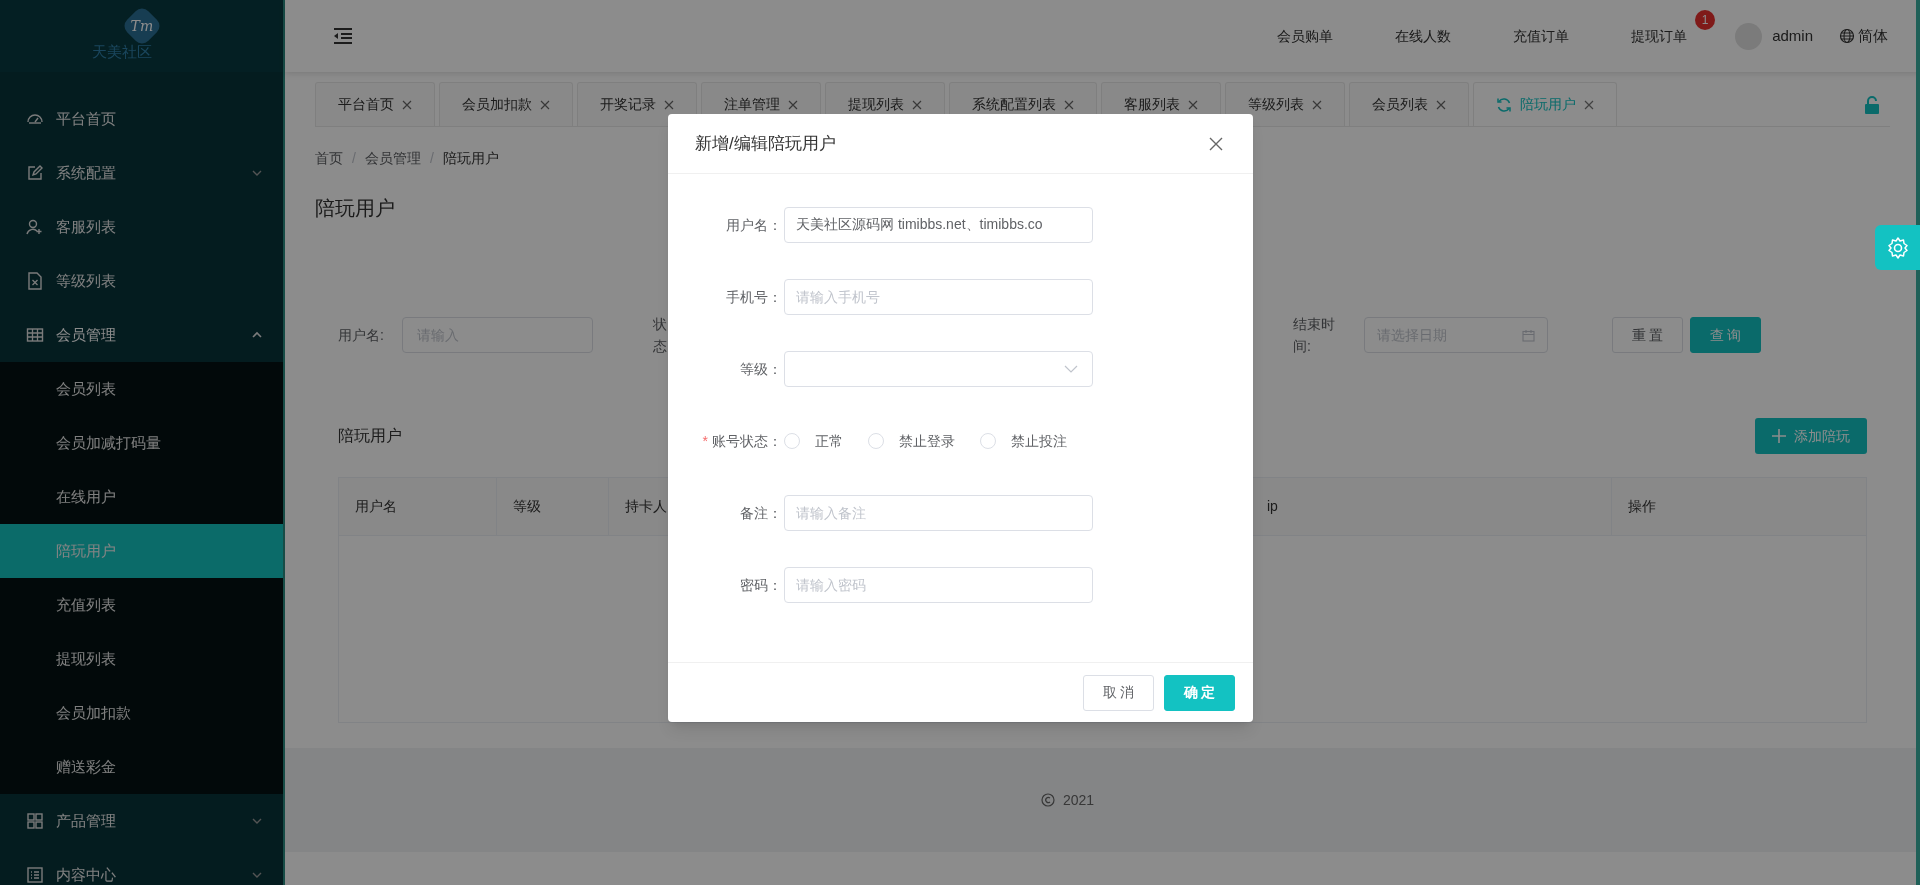  I want to click on notification-badge: 1, so click(1705, 20).